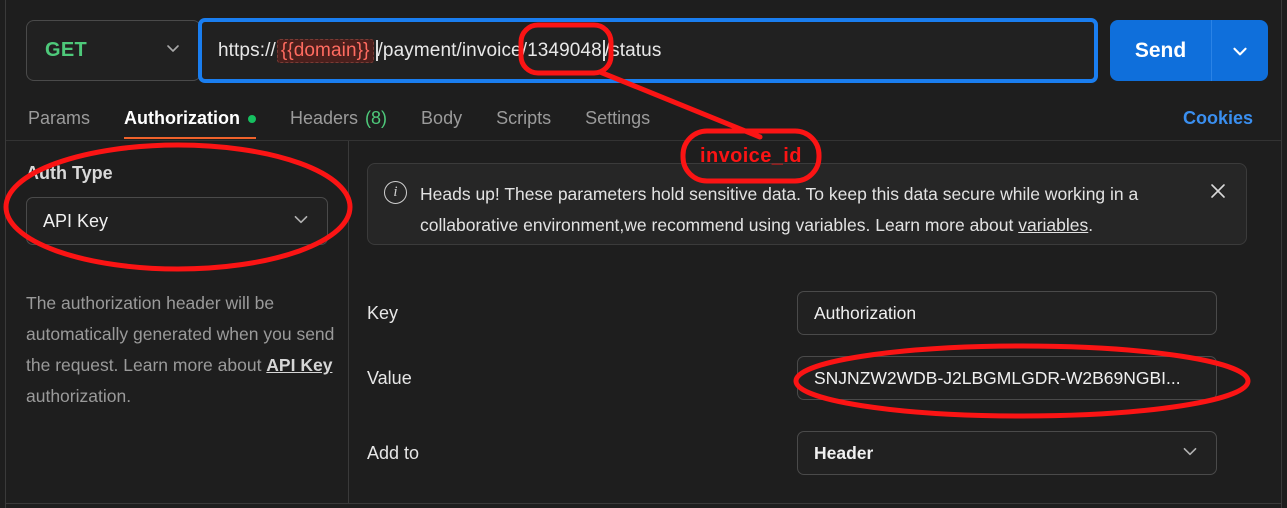 The image size is (1287, 508). I want to click on add-to-field-row: Add to Header, so click(807, 453).